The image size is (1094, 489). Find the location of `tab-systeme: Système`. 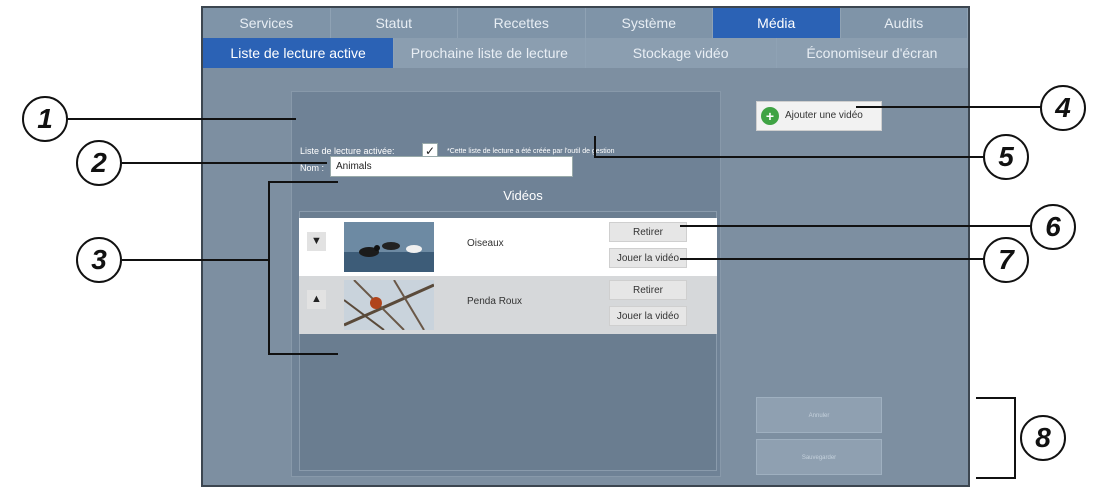

tab-systeme: Système is located at coordinates (649, 23).